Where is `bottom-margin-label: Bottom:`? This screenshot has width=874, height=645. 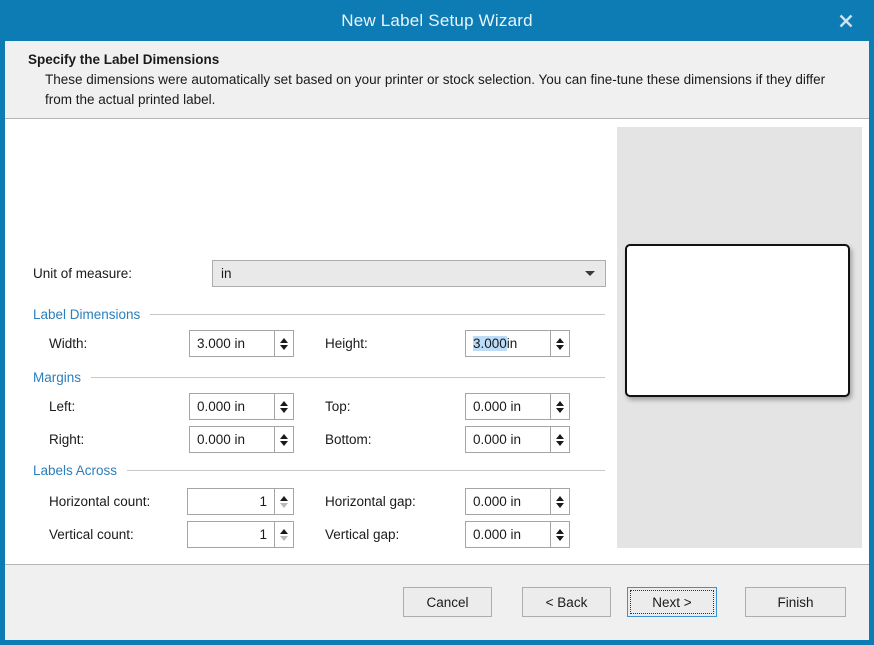 bottom-margin-label: Bottom: is located at coordinates (348, 439).